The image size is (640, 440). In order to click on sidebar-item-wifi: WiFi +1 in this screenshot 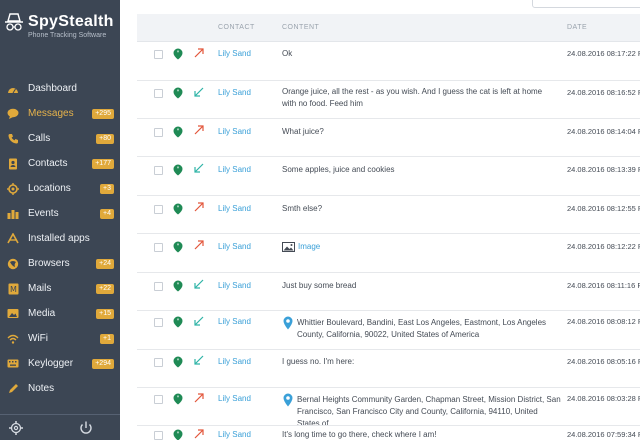, I will do `click(60, 338)`.